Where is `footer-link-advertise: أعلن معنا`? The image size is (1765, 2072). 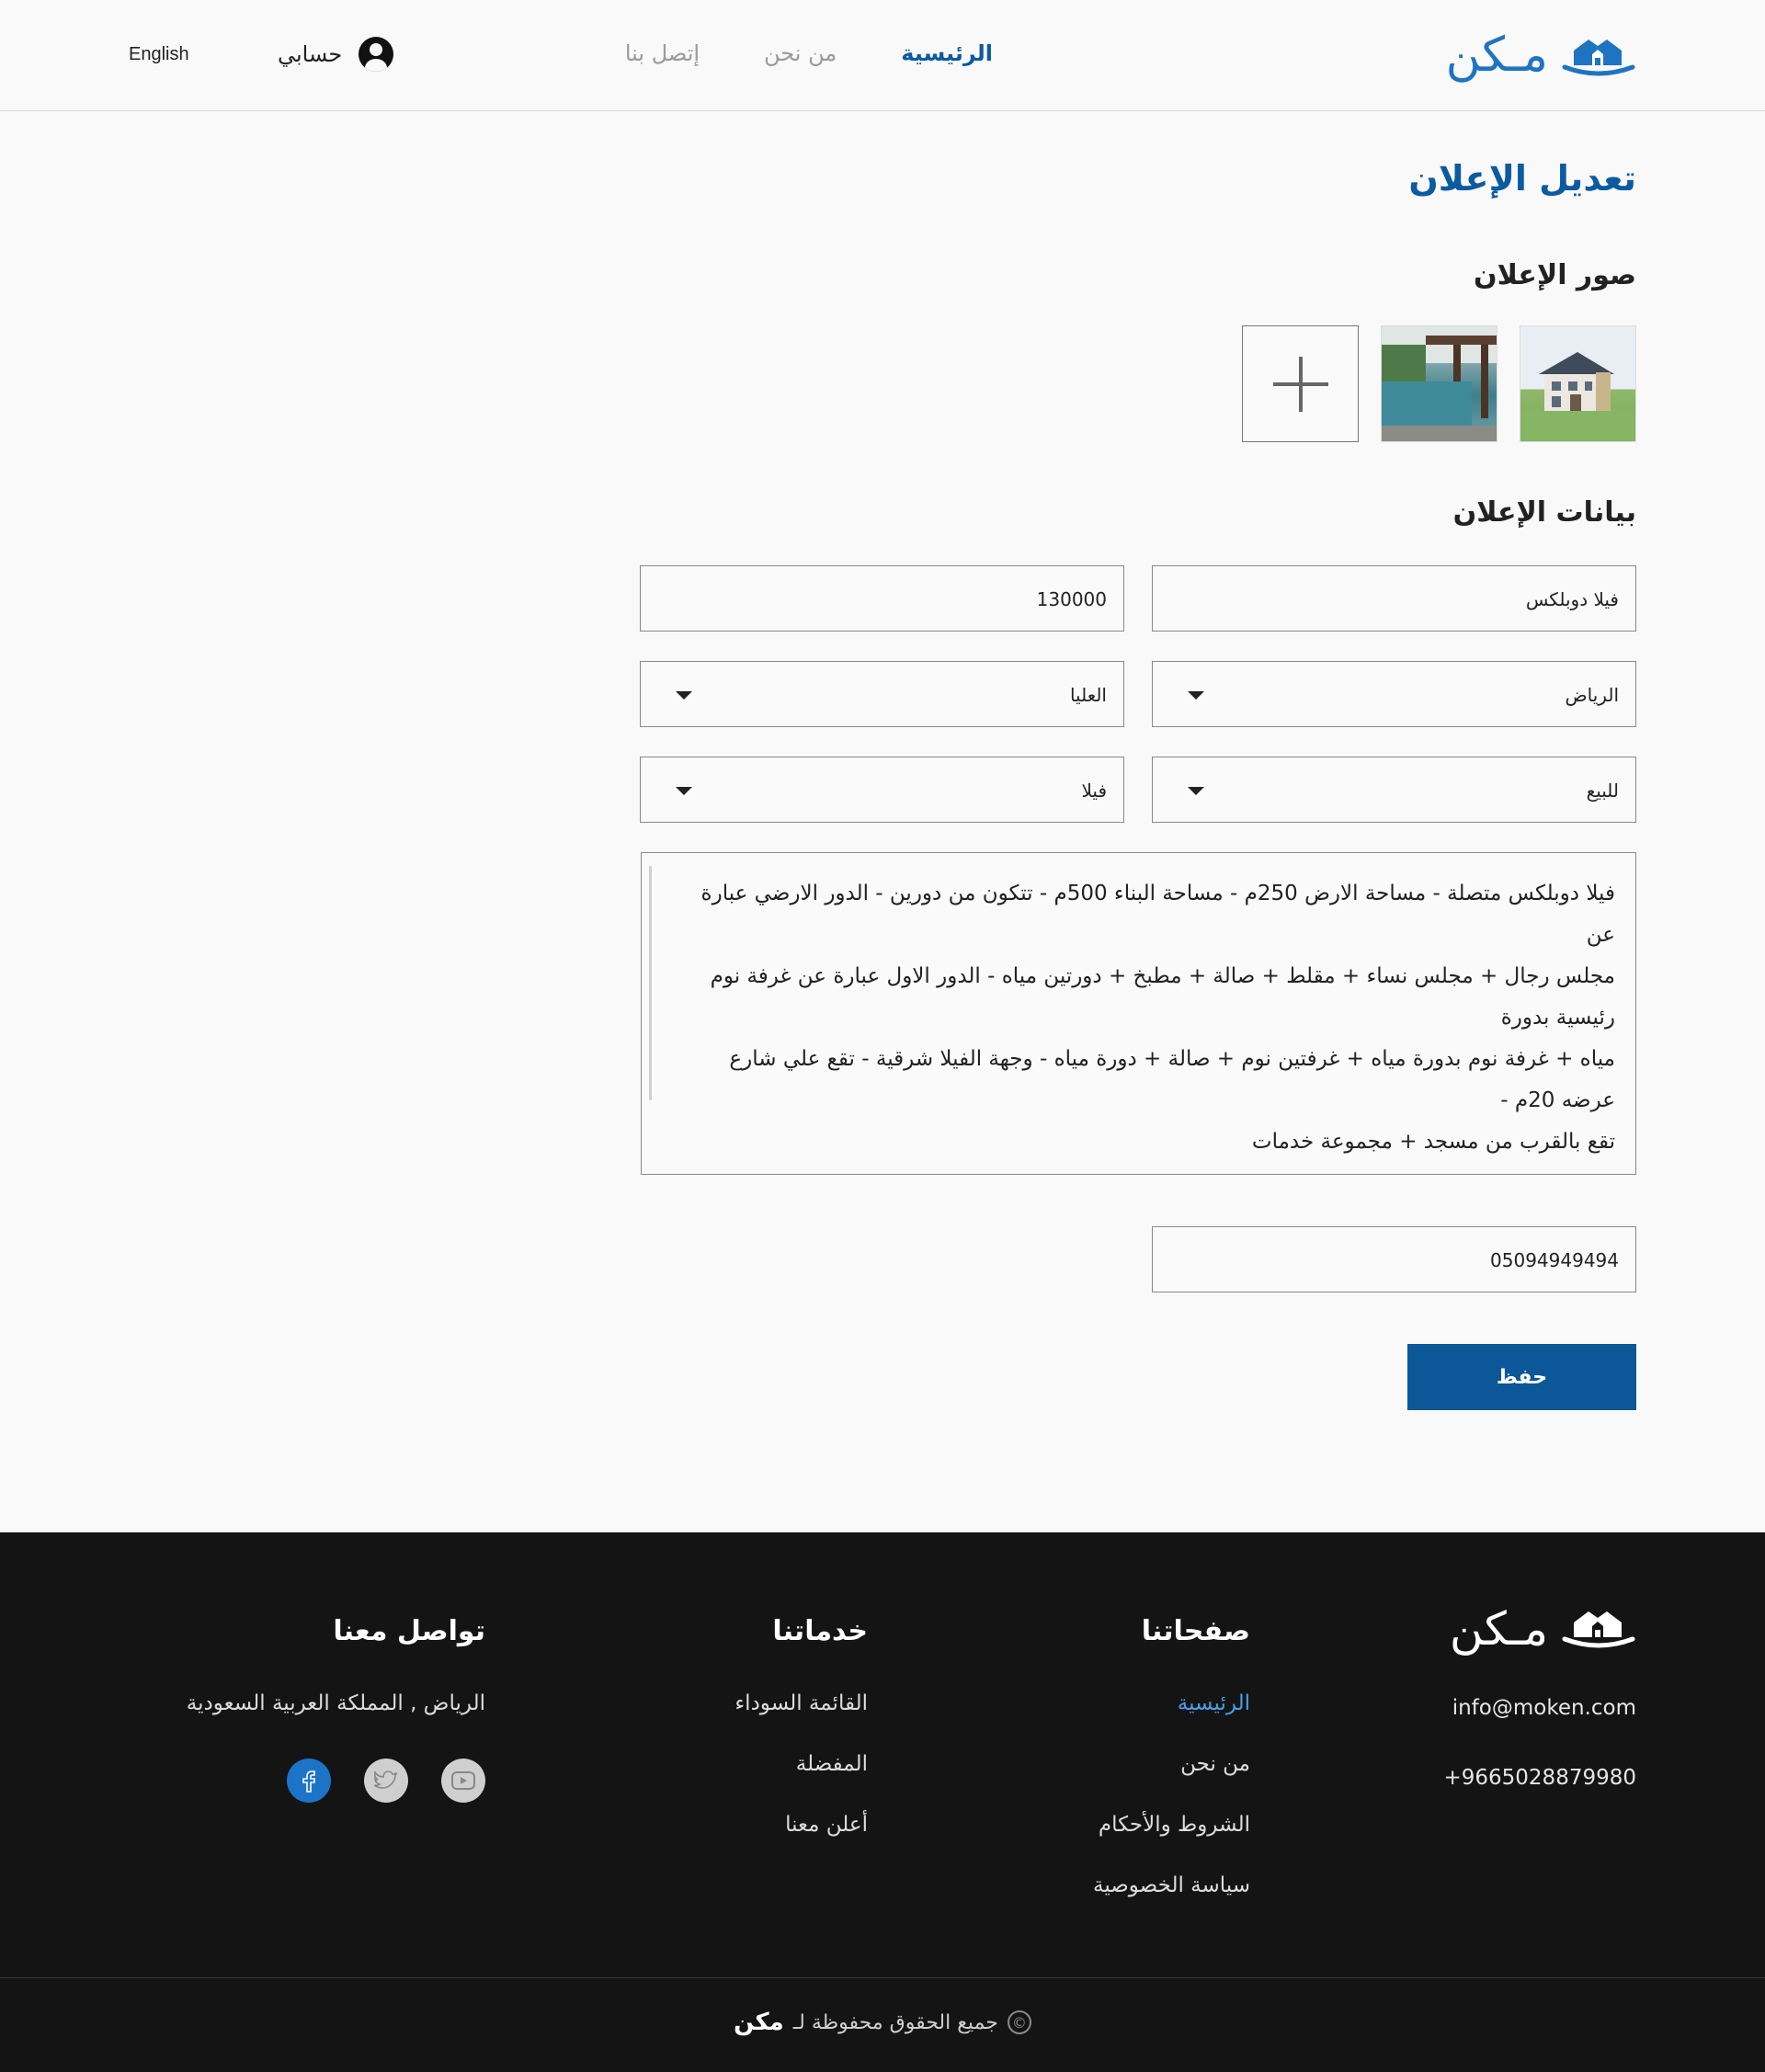 footer-link-advertise: أعلن معنا is located at coordinates (801, 1825).